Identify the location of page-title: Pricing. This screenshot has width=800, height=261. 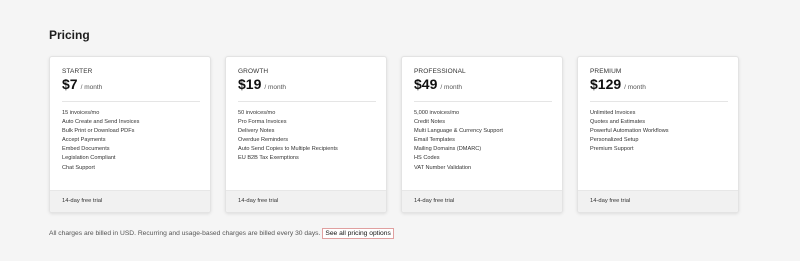
(69, 35).